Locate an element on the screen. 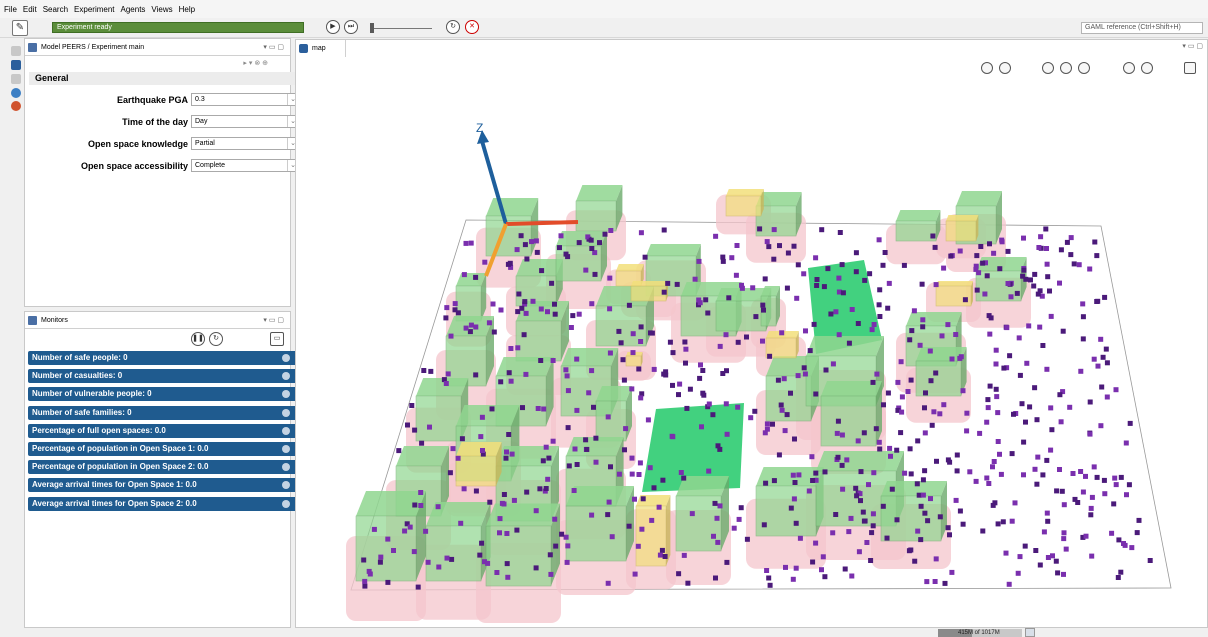 The height and width of the screenshot is (637, 1208). play-icon: ▶ is located at coordinates (333, 27).